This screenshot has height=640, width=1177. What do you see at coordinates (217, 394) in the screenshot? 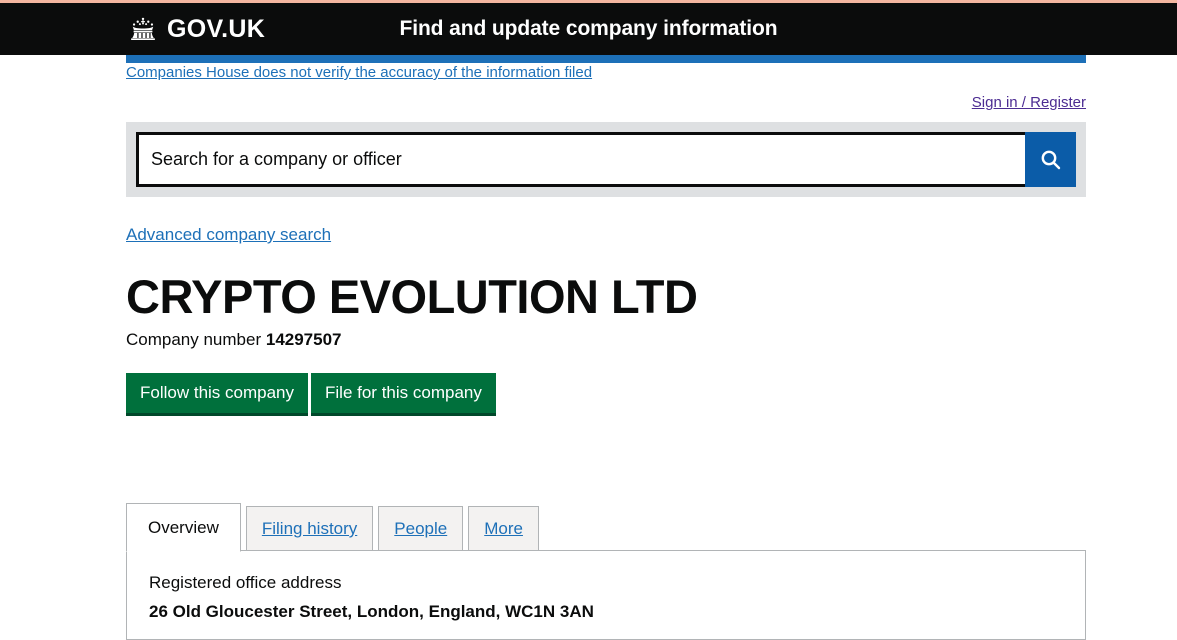
I see `follow-company-button: Follow this company` at bounding box center [217, 394].